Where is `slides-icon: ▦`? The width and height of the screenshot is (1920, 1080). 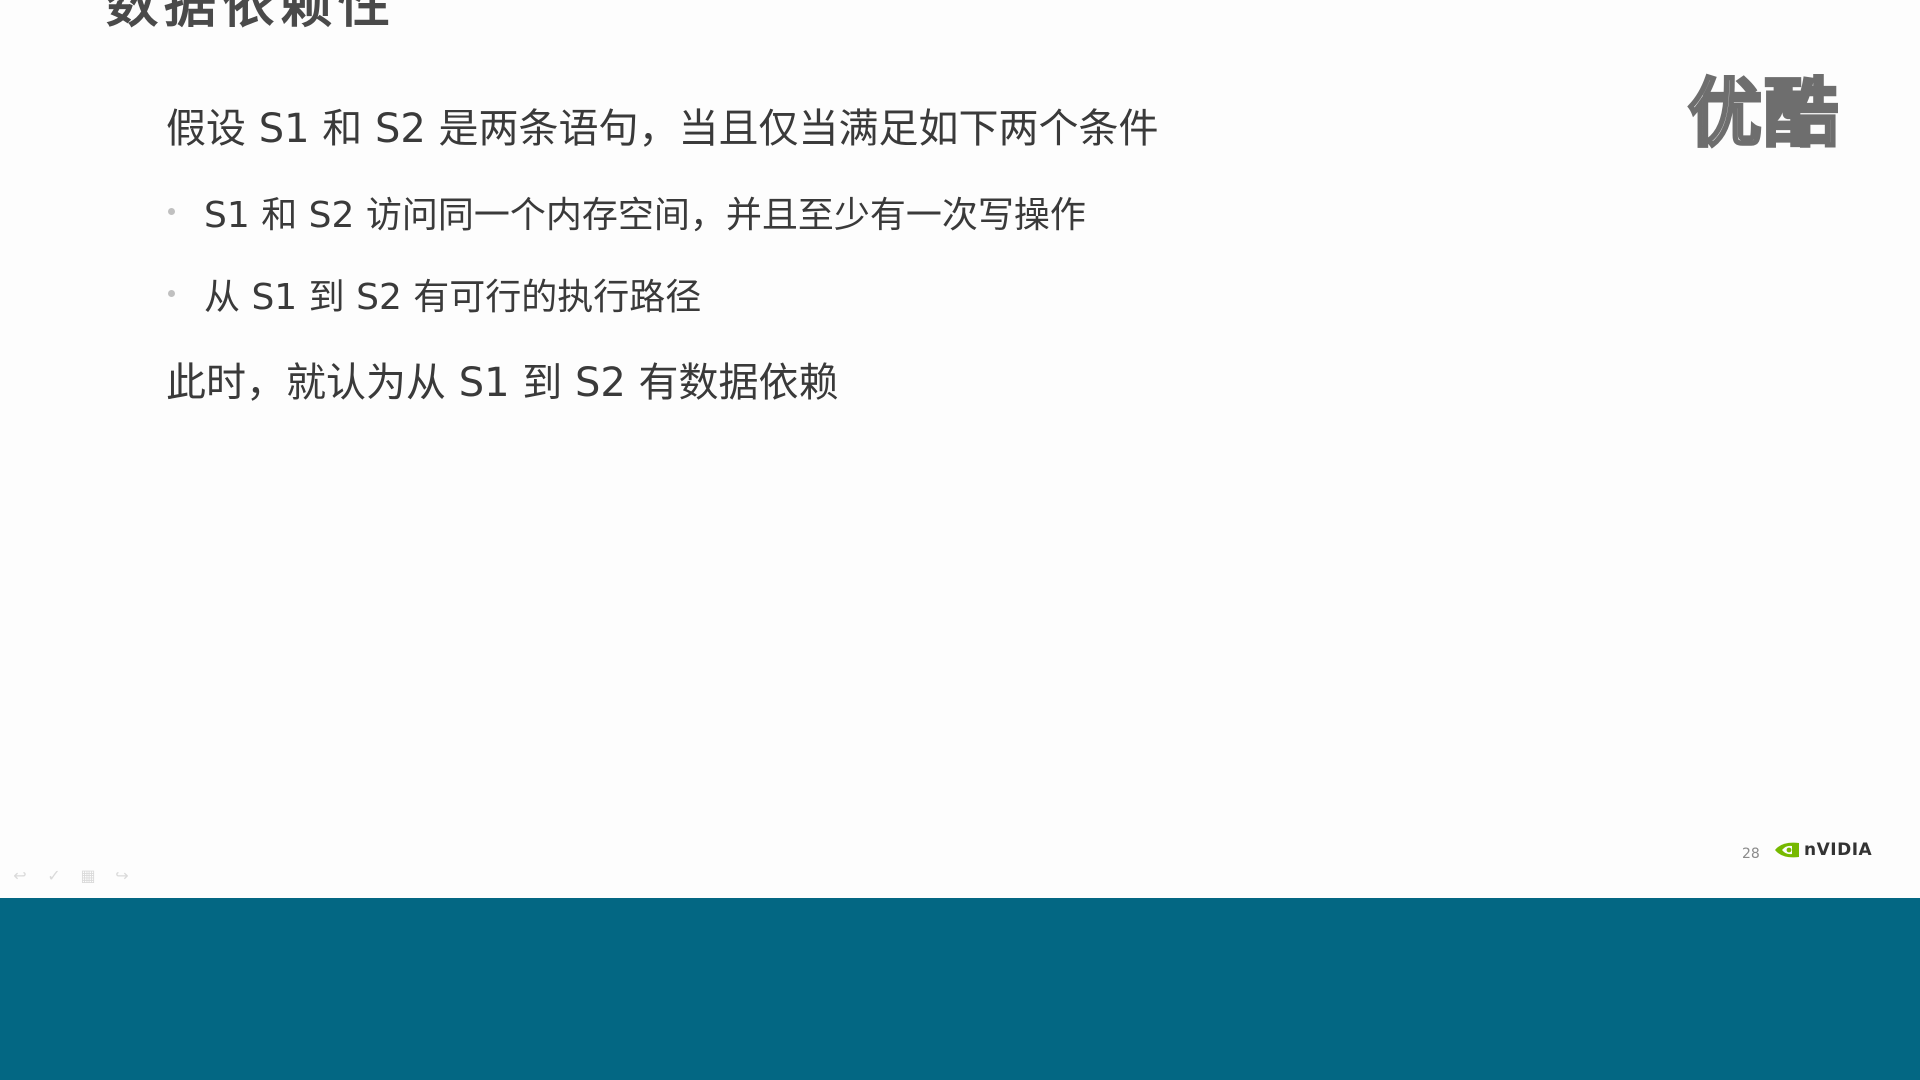 slides-icon: ▦ is located at coordinates (88, 875).